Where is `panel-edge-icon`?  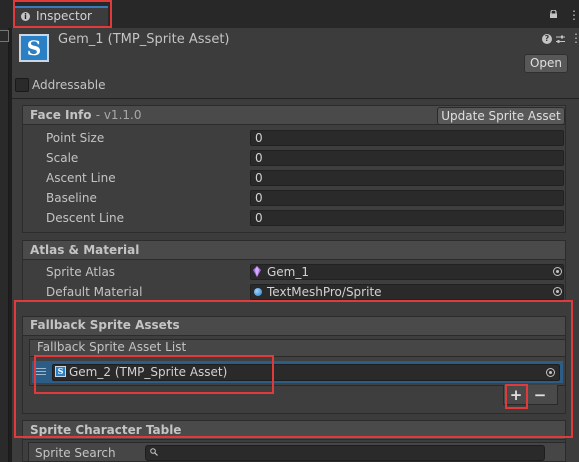 panel-edge-icon is located at coordinates (4, 36).